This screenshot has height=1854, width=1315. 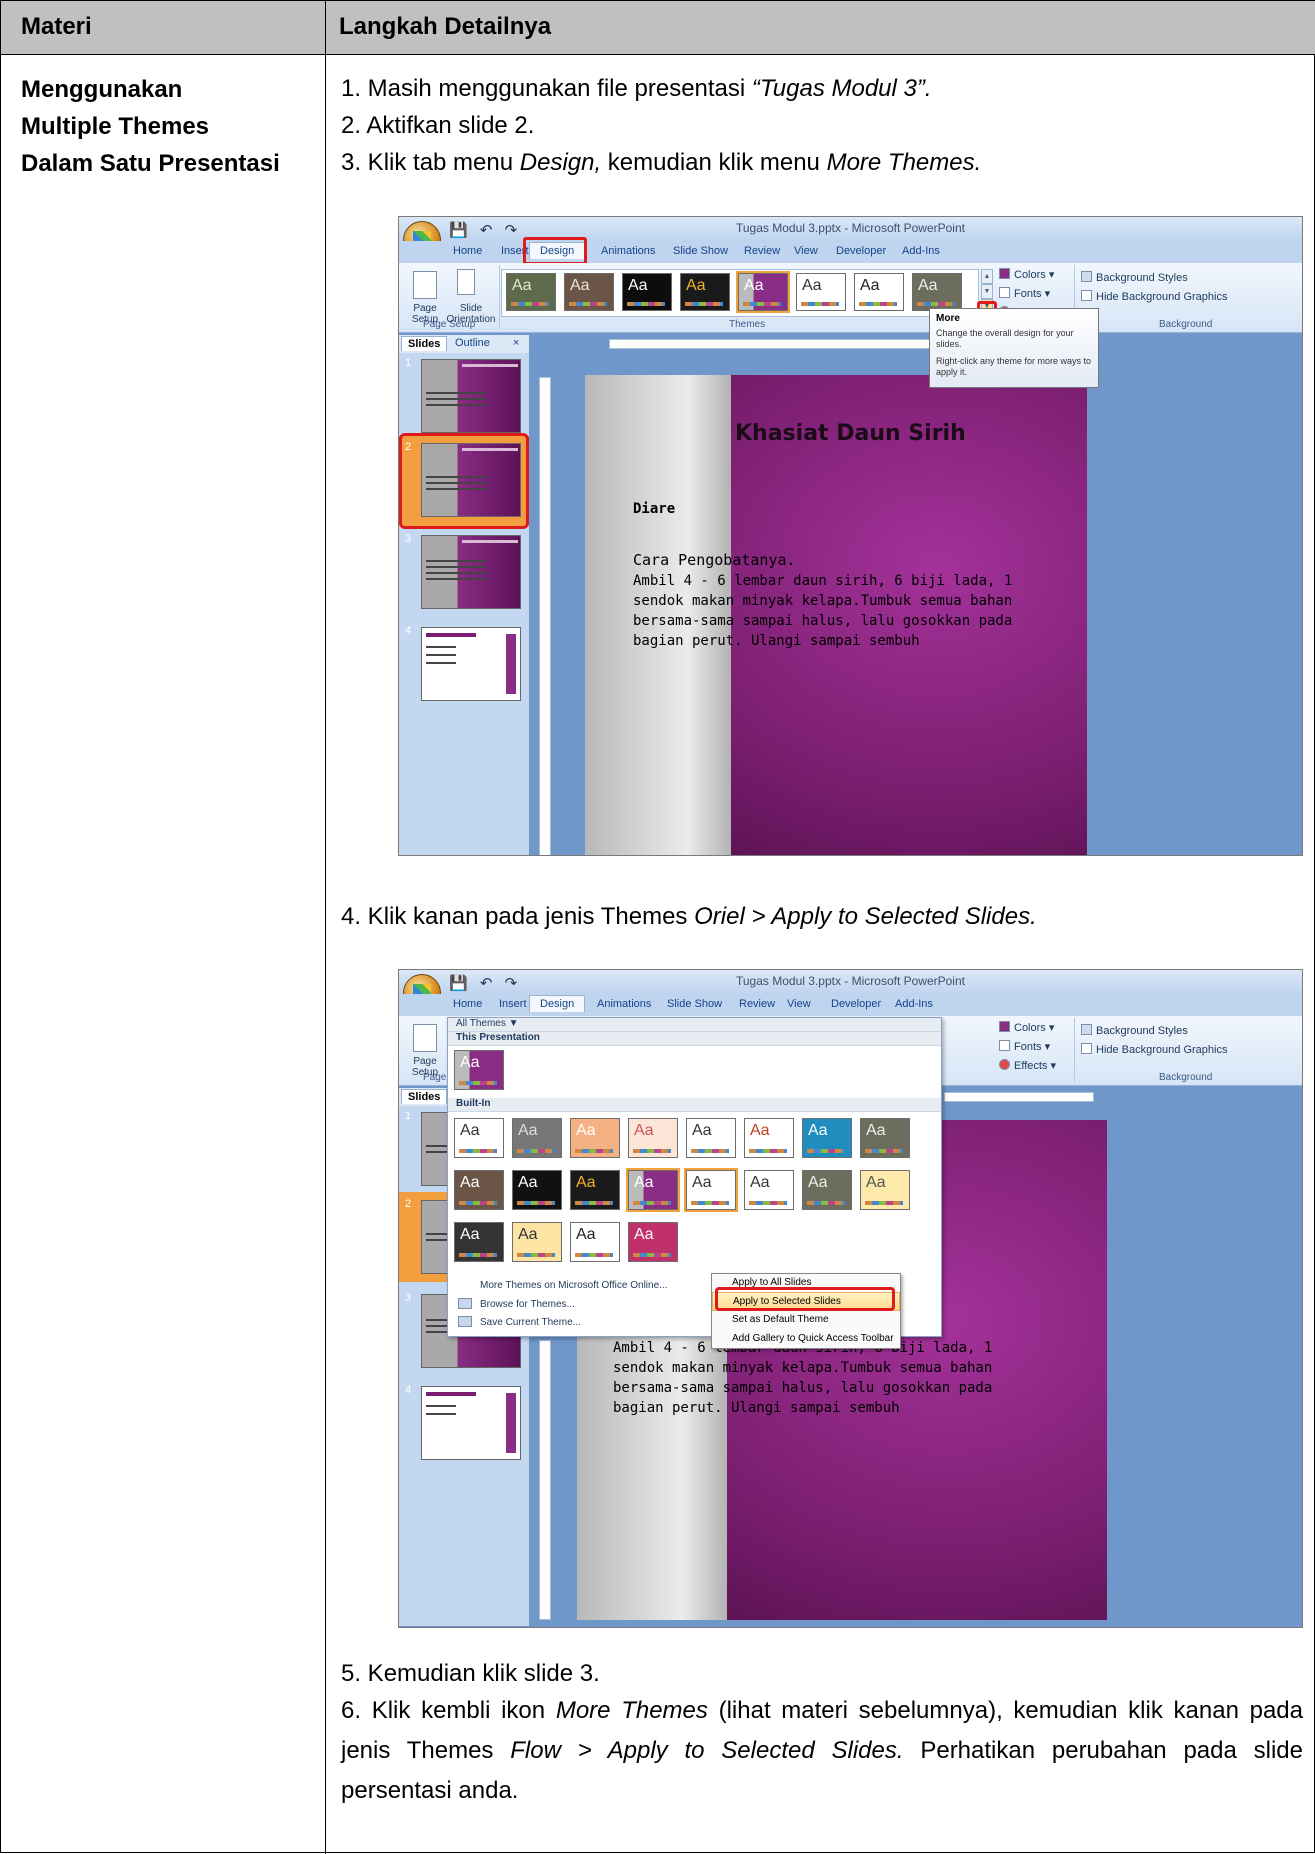 What do you see at coordinates (694, 1039) in the screenshot?
I see `this-presentation-header: This Presentation` at bounding box center [694, 1039].